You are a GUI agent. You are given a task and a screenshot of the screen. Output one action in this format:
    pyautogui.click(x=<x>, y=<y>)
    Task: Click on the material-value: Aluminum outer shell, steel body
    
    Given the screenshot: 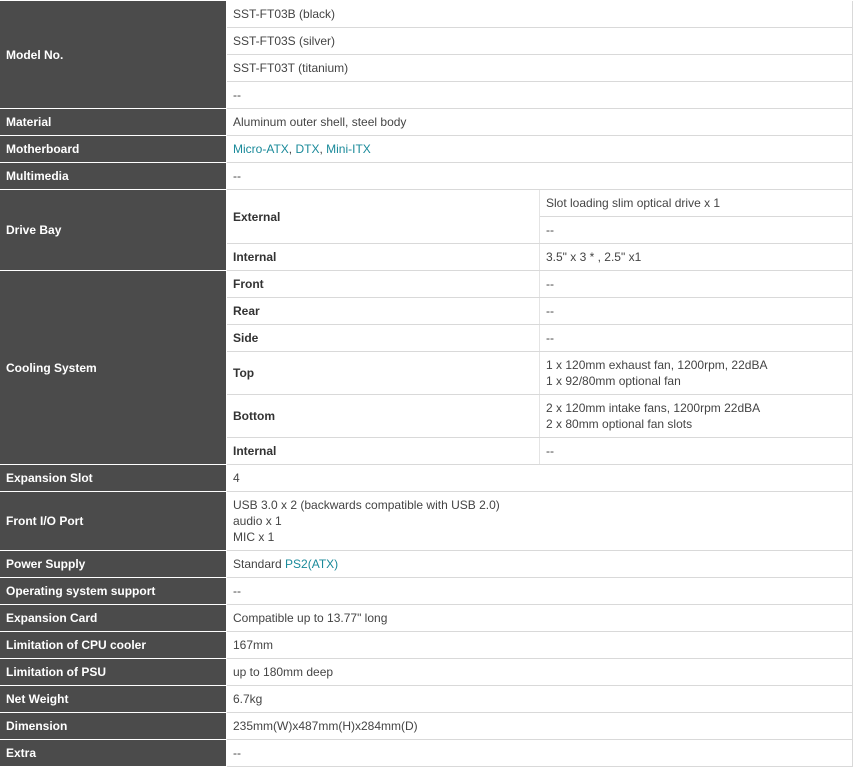 What is the action you would take?
    pyautogui.click(x=539, y=122)
    